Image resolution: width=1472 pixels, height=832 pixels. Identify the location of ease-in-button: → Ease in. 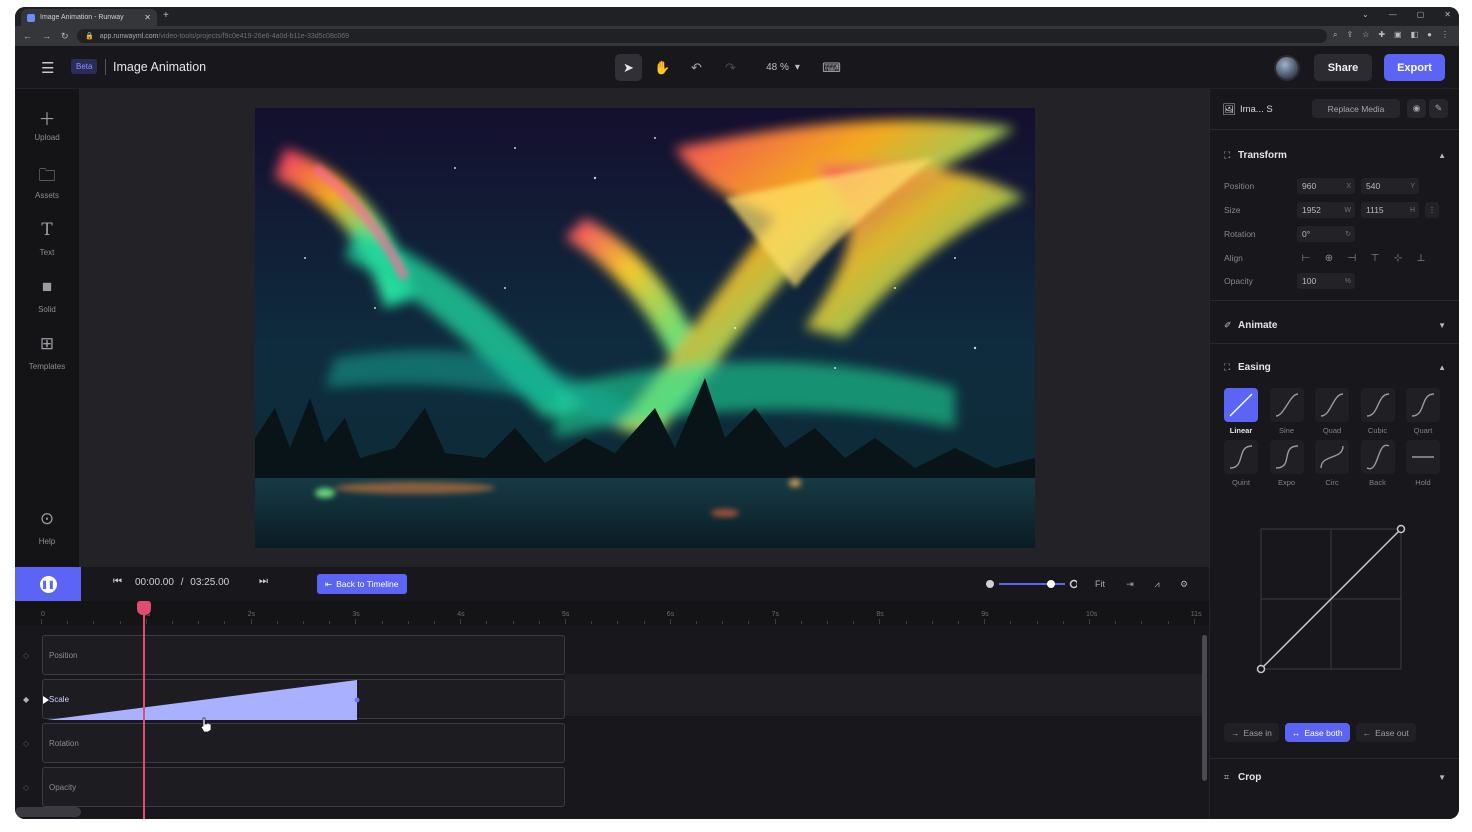
(1251, 732).